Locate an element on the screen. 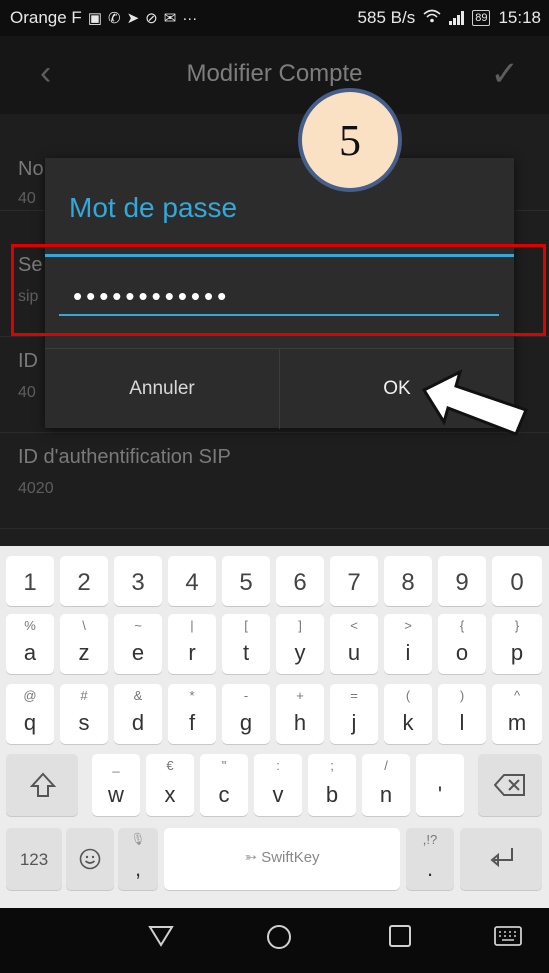  missed-call-icon: ✆ is located at coordinates (114, 18).